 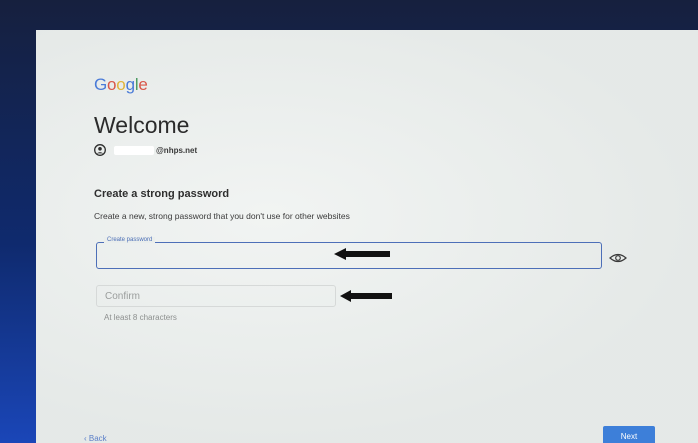 What do you see at coordinates (121, 84) in the screenshot?
I see `google-logo: Google` at bounding box center [121, 84].